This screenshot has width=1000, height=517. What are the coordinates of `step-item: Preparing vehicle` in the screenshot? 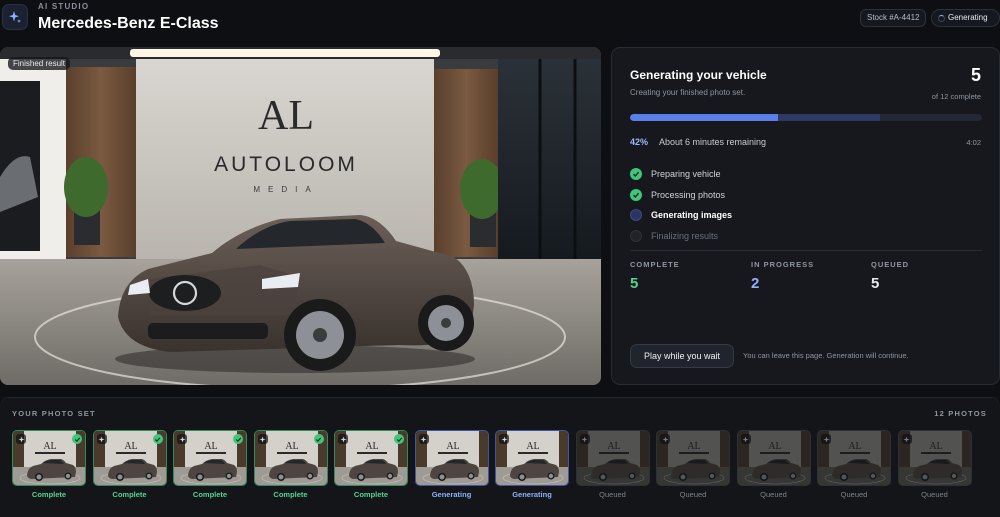 It's located at (681, 174).